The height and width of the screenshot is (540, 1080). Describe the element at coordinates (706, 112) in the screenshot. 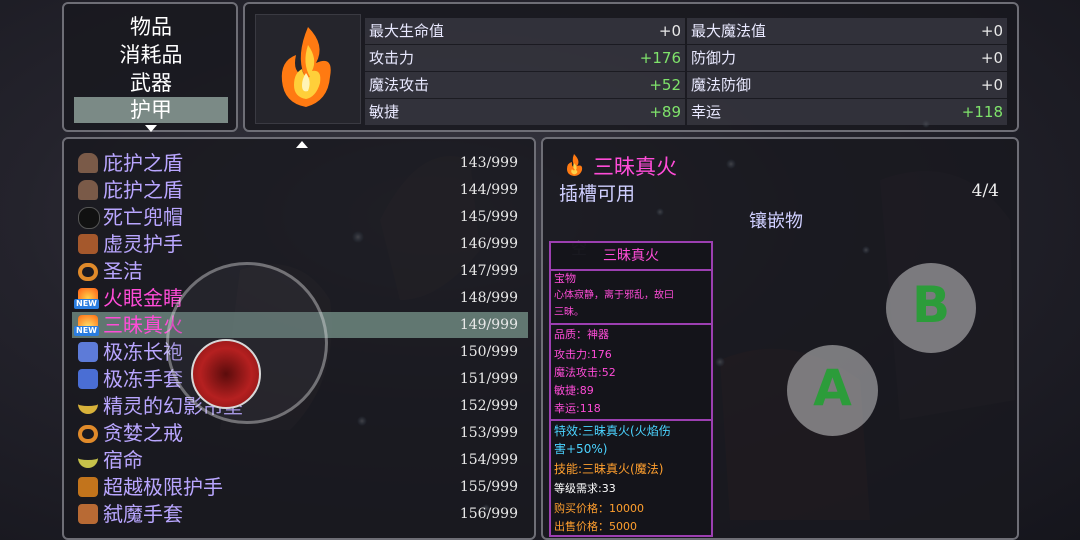

I see `stat-label: 幸运` at that location.